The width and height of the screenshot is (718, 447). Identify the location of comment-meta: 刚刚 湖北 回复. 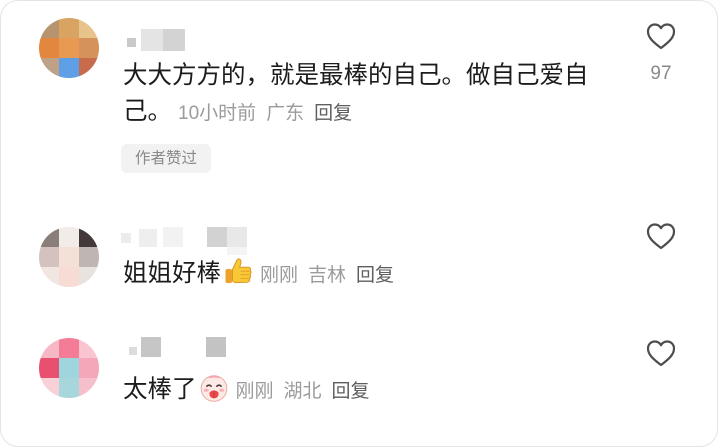
(303, 391).